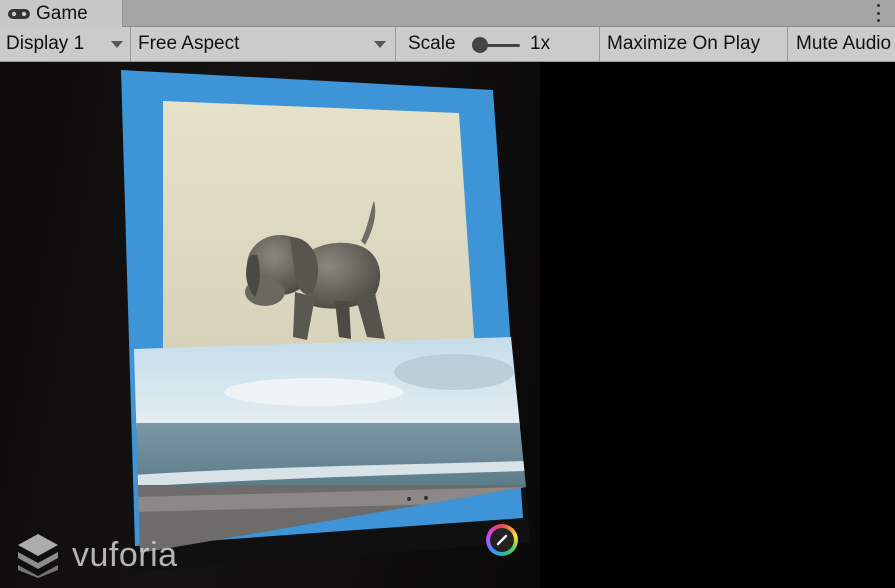  Describe the element at coordinates (380, 44) in the screenshot. I see `aspect-chevron-down-icon` at that location.